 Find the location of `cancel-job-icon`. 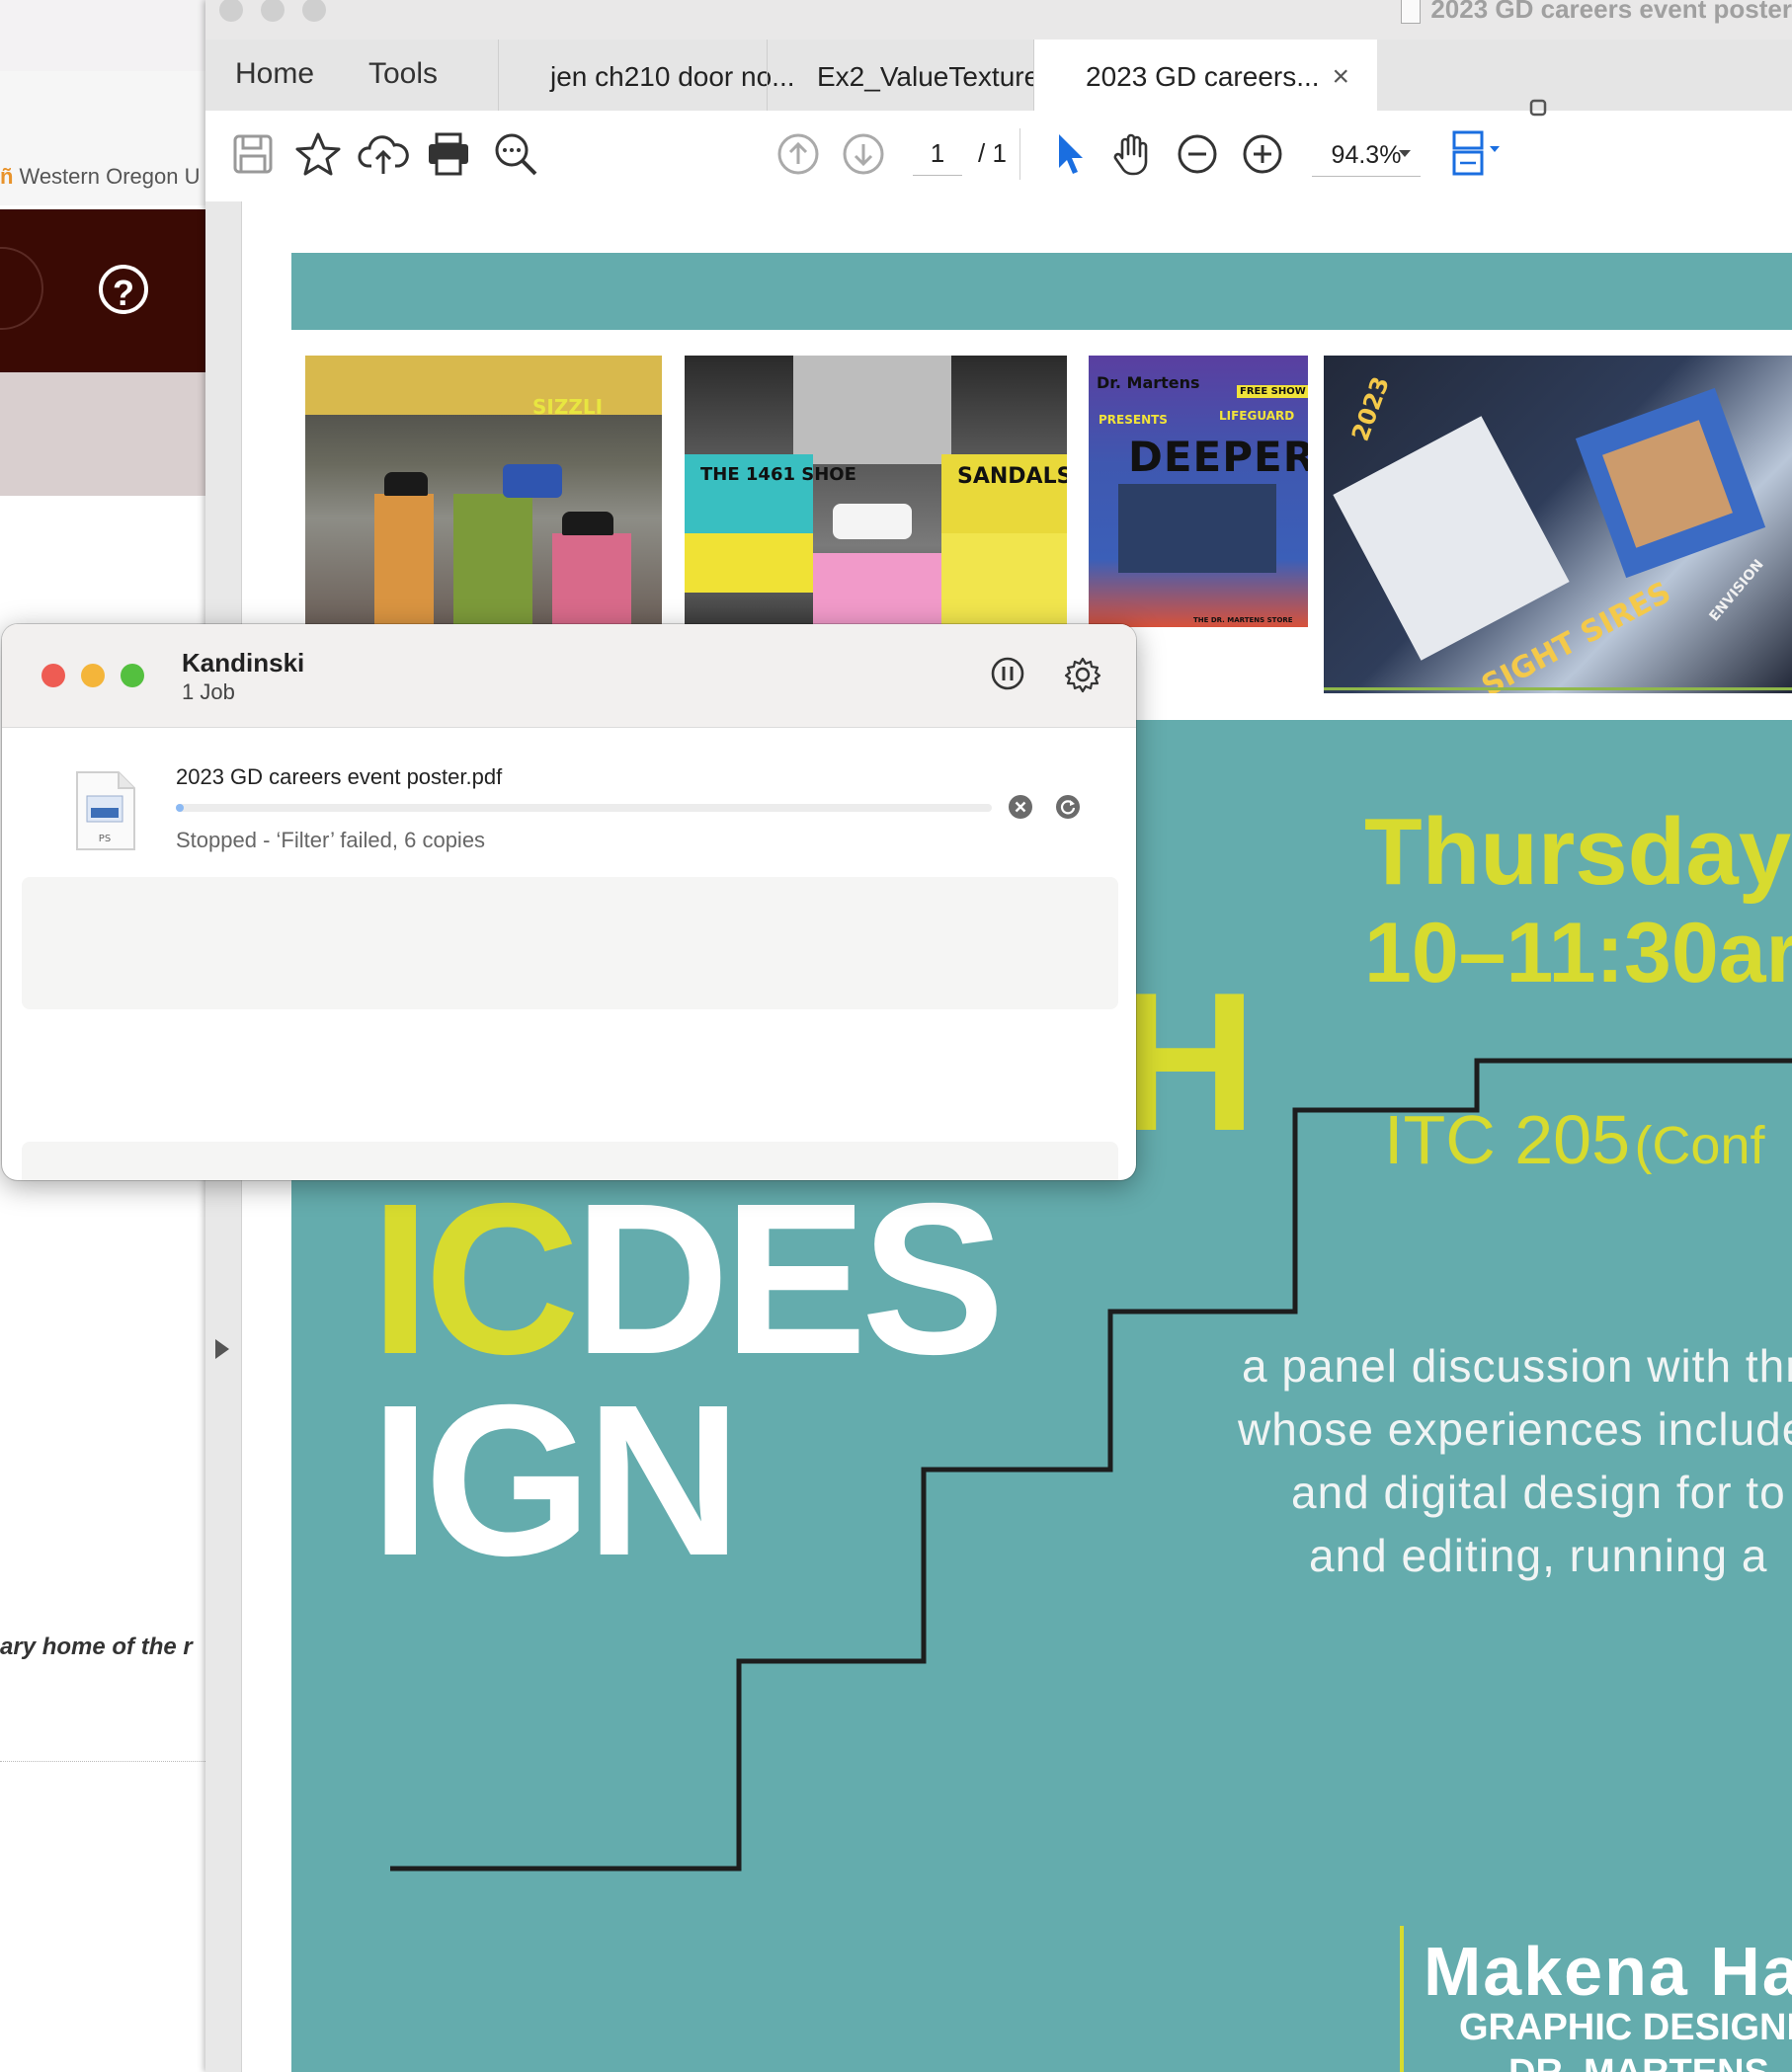

cancel-job-icon is located at coordinates (1021, 807).